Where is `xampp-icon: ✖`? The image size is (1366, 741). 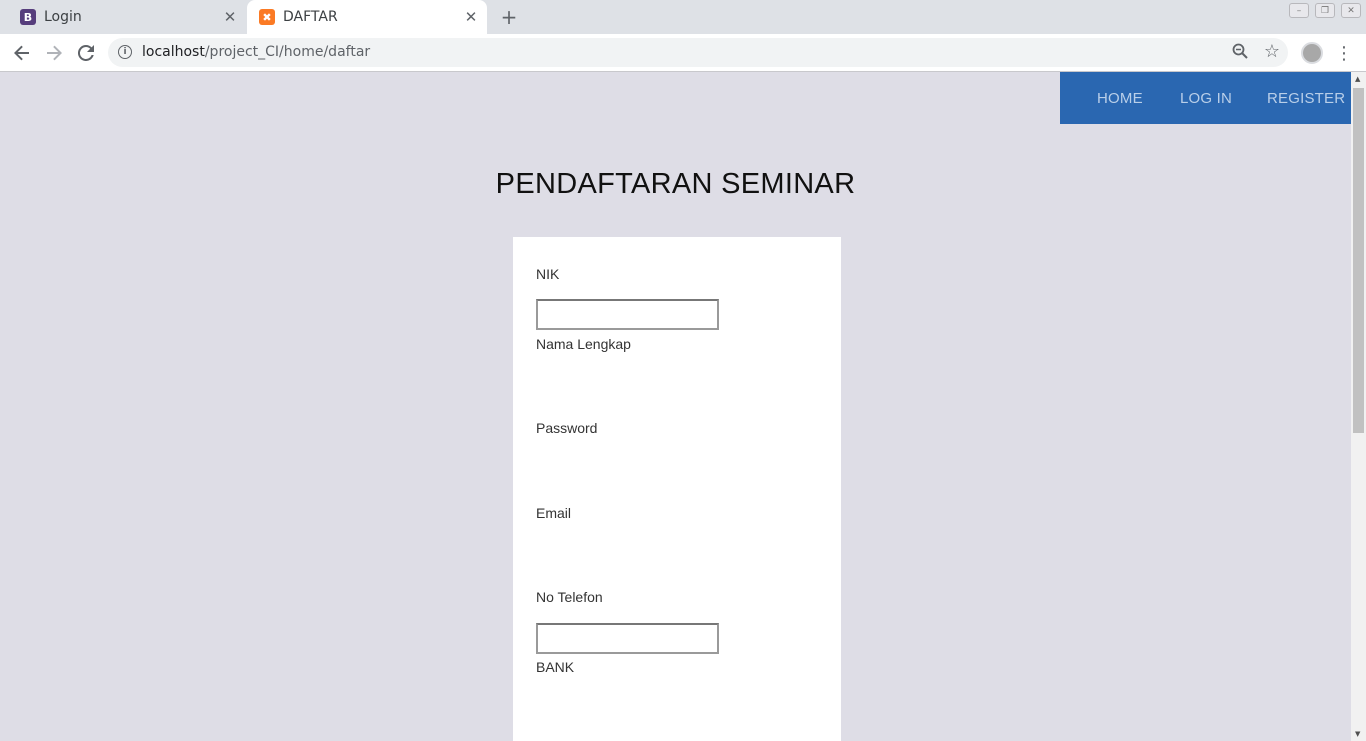
xampp-icon: ✖ is located at coordinates (267, 17).